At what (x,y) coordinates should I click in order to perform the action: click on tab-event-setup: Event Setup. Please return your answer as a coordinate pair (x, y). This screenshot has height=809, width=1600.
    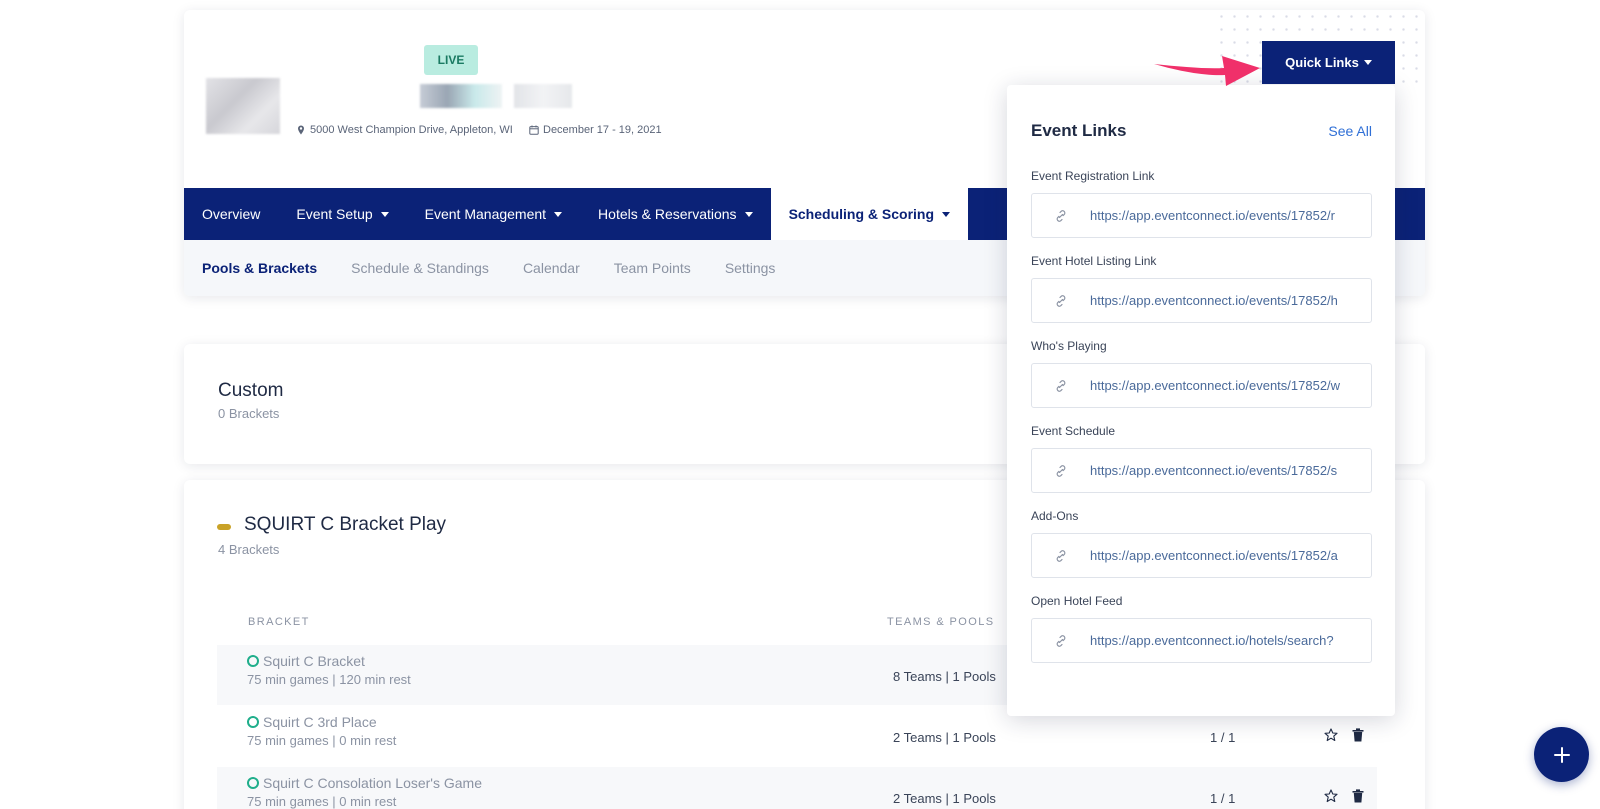
    Looking at the image, I should click on (342, 214).